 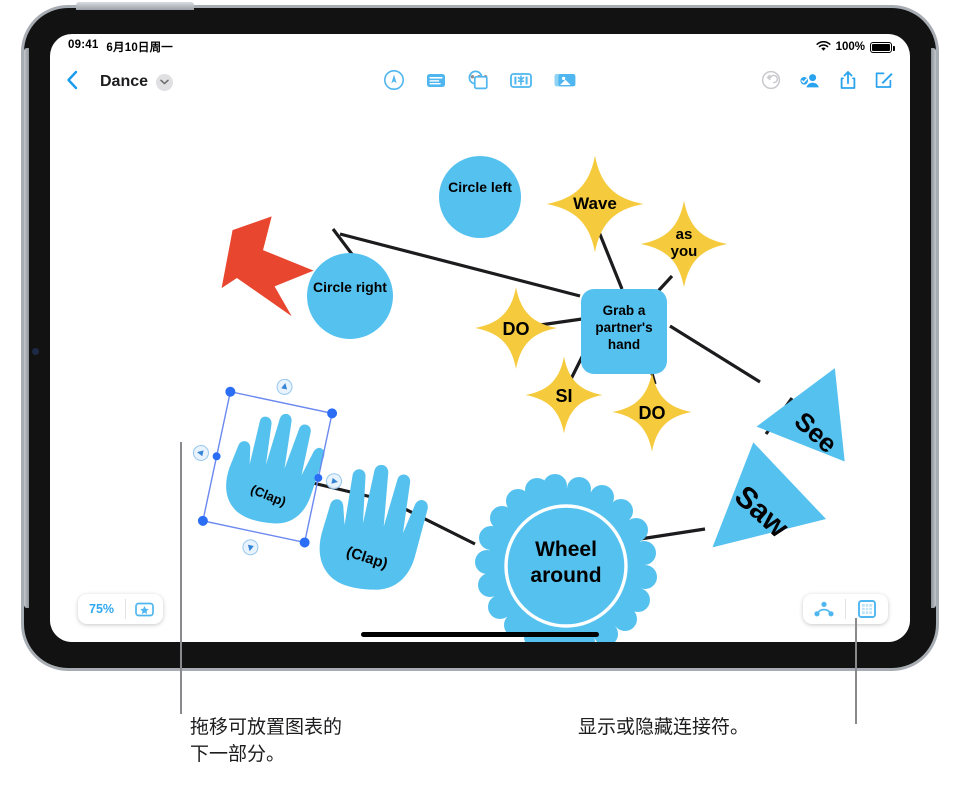 I want to click on callout-left-line-2: 下一部分。, so click(x=238, y=754).